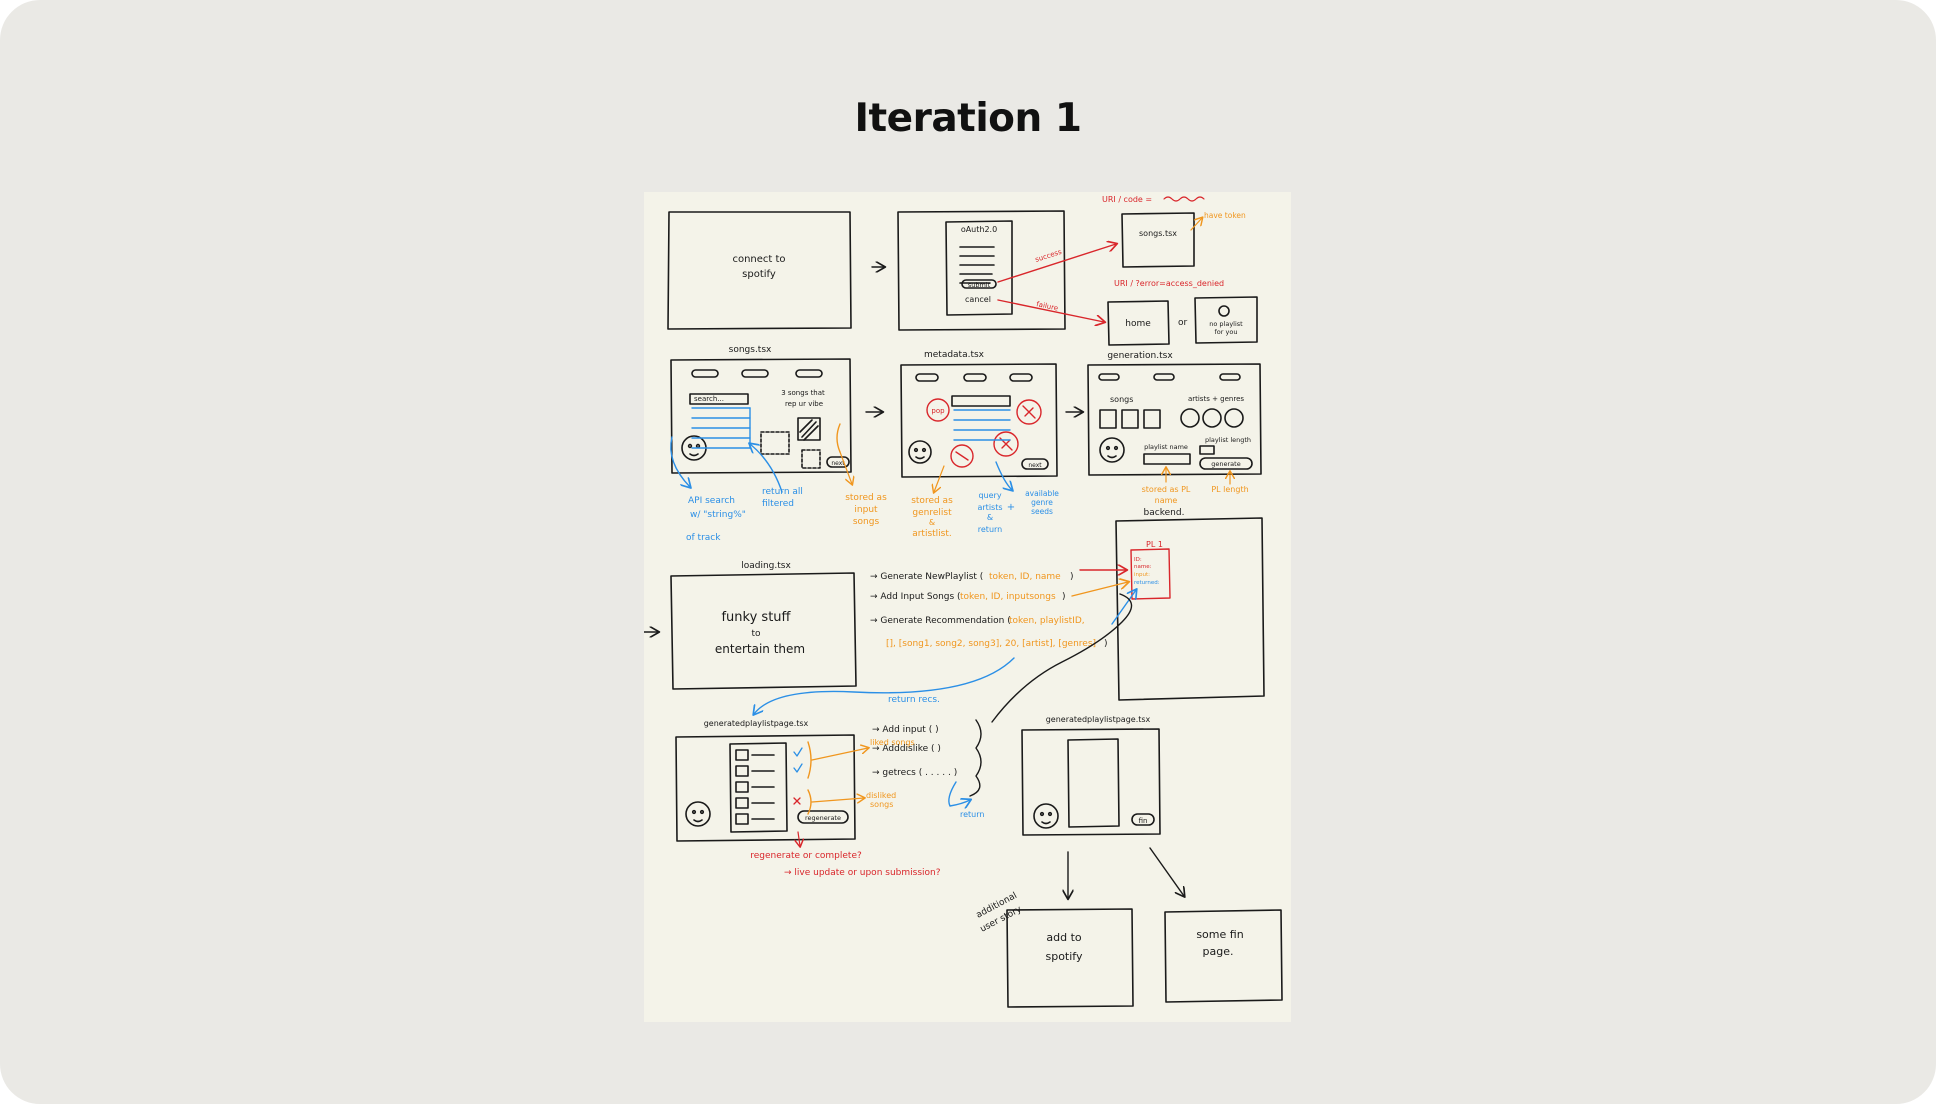 This screenshot has width=1936, height=1104. What do you see at coordinates (938, 411) in the screenshot?
I see `metadata-pop: pop` at bounding box center [938, 411].